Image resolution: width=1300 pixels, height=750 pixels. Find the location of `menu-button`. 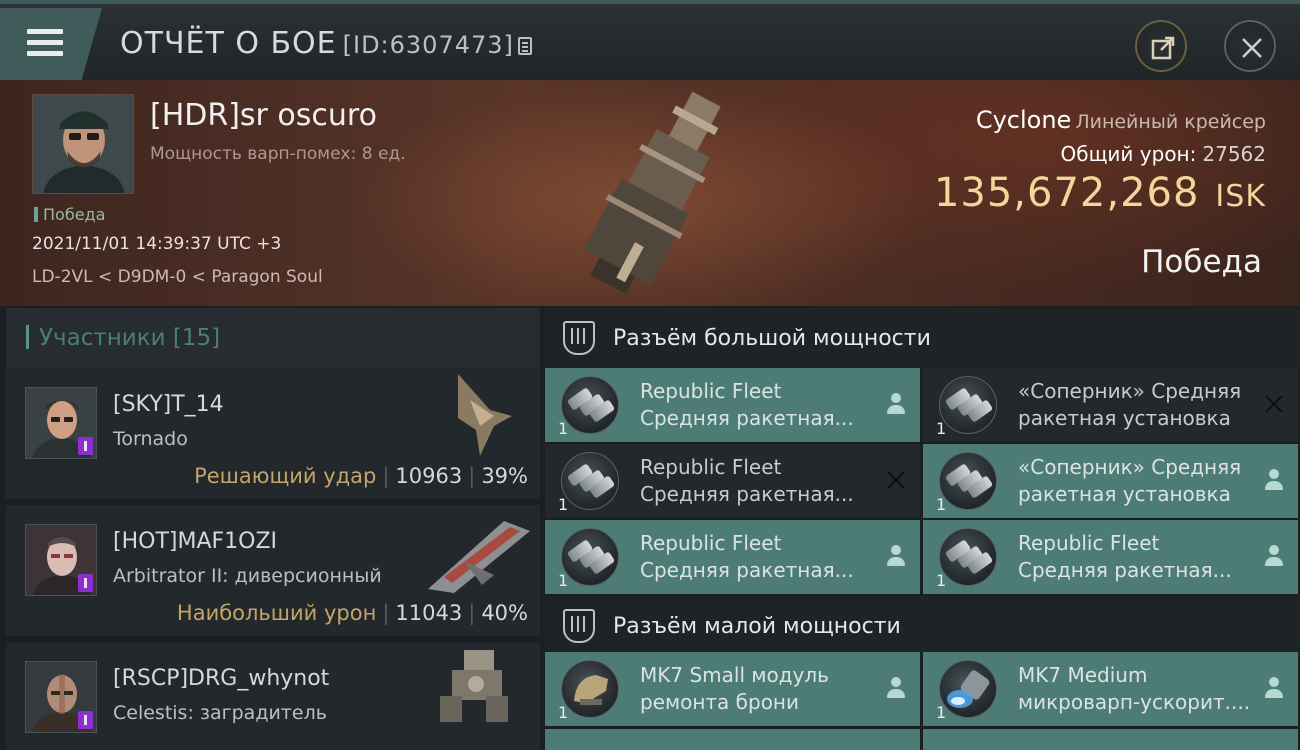

menu-button is located at coordinates (51, 44).